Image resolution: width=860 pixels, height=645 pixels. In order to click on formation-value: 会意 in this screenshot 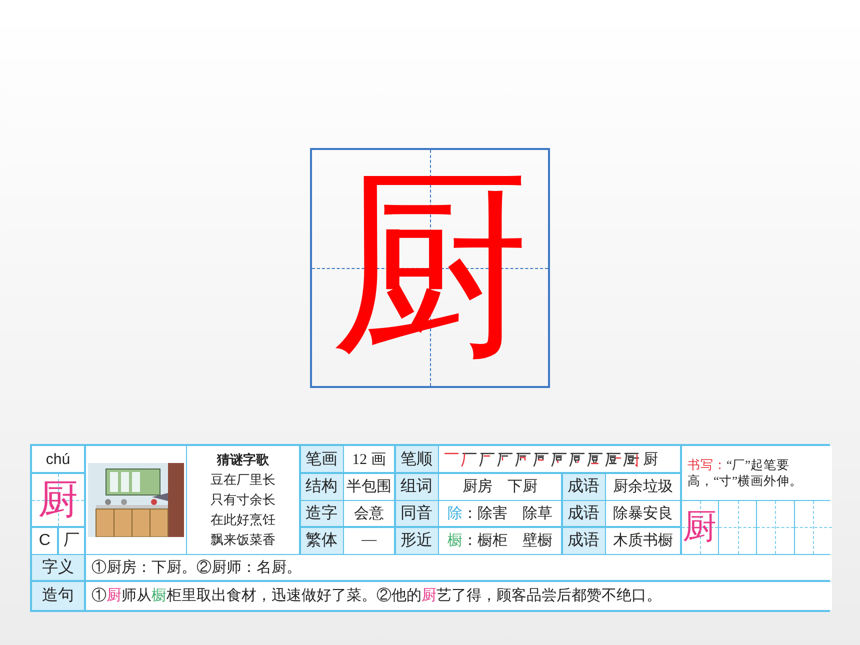, I will do `click(369, 513)`.